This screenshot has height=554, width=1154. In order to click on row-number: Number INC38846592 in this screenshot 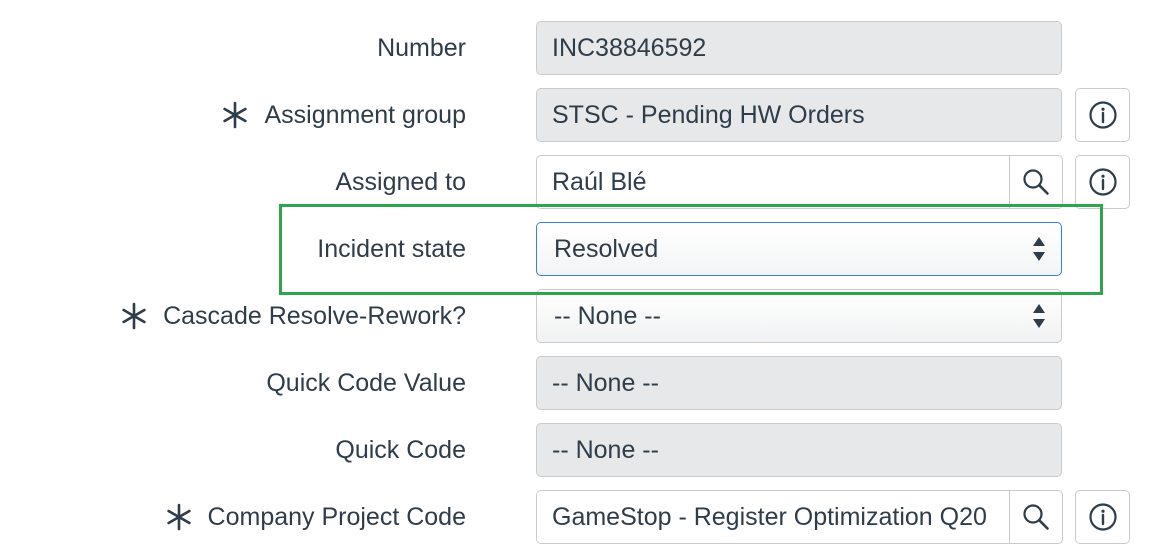, I will do `click(577, 48)`.